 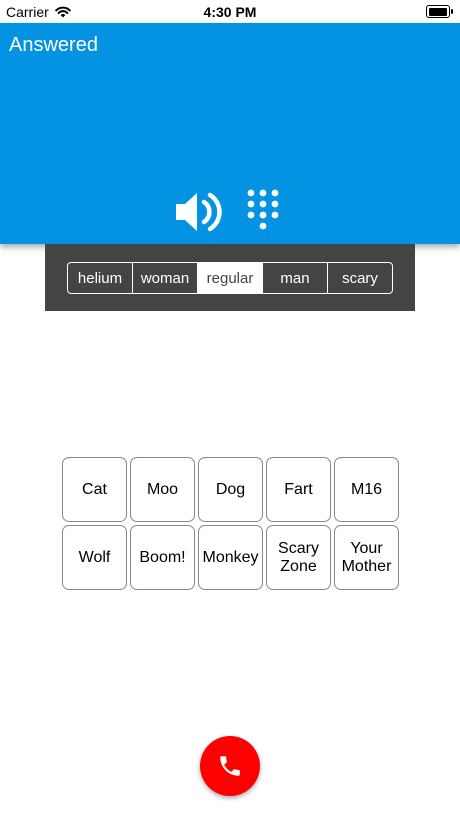 What do you see at coordinates (366, 557) in the screenshot?
I see `sound-button-your-mother: Your Mother` at bounding box center [366, 557].